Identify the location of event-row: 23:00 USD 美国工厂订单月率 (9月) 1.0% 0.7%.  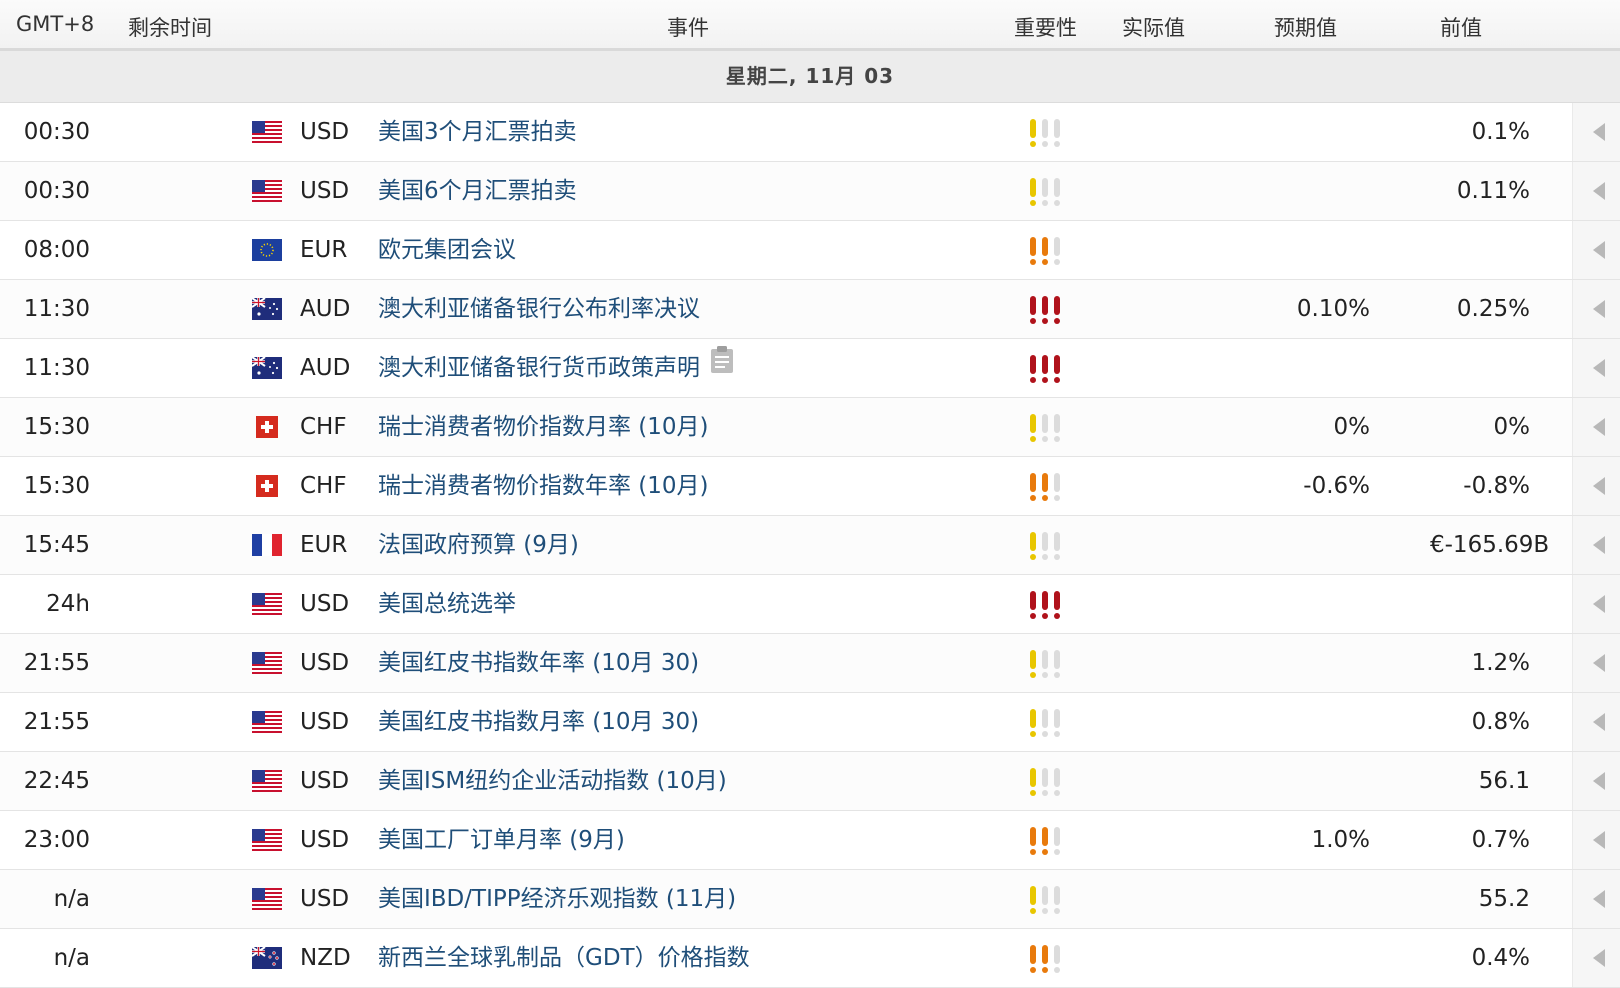
(810, 840).